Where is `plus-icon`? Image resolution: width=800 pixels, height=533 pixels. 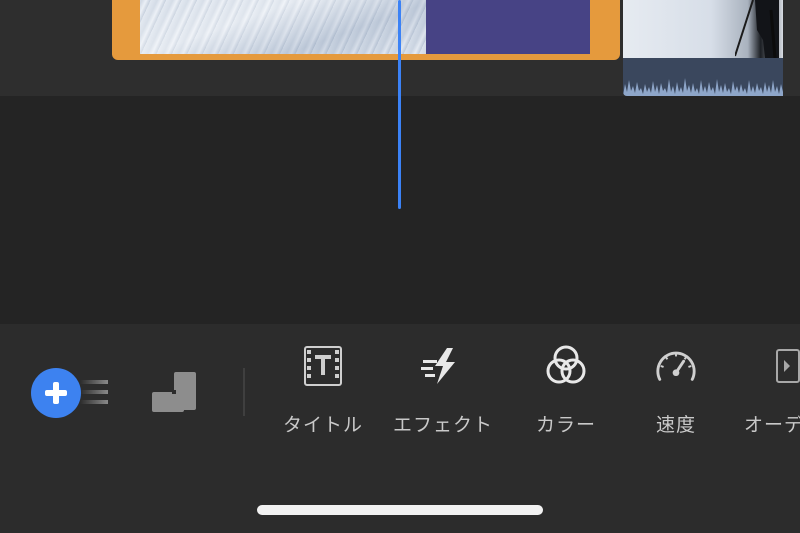 plus-icon is located at coordinates (56, 393).